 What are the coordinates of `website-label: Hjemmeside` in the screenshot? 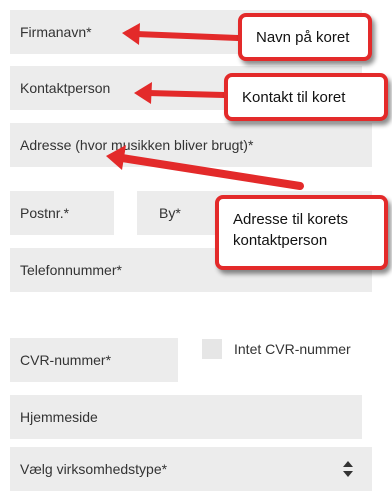 It's located at (59, 417).